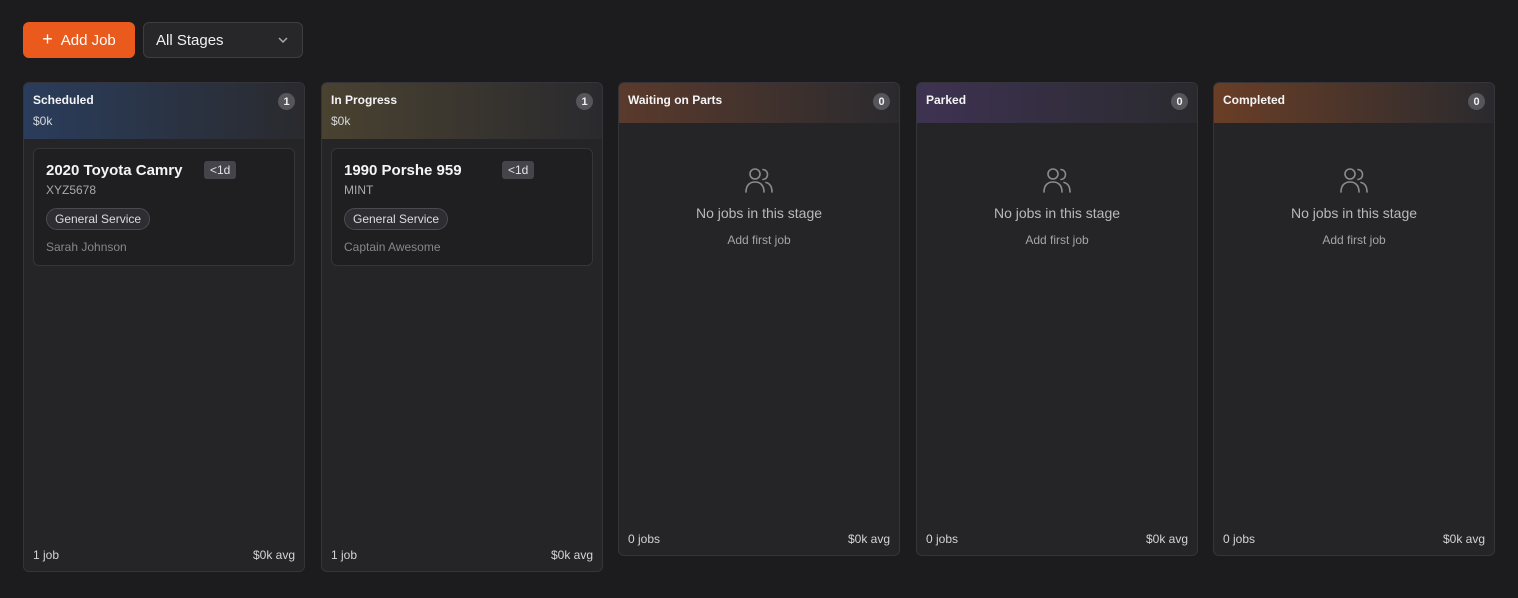 This screenshot has width=1518, height=598. What do you see at coordinates (359, 190) in the screenshot?
I see `job-plate: MINT` at bounding box center [359, 190].